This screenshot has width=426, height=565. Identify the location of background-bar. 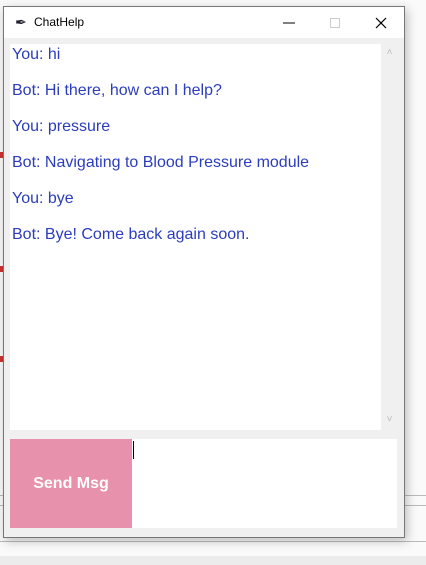
(213, 560).